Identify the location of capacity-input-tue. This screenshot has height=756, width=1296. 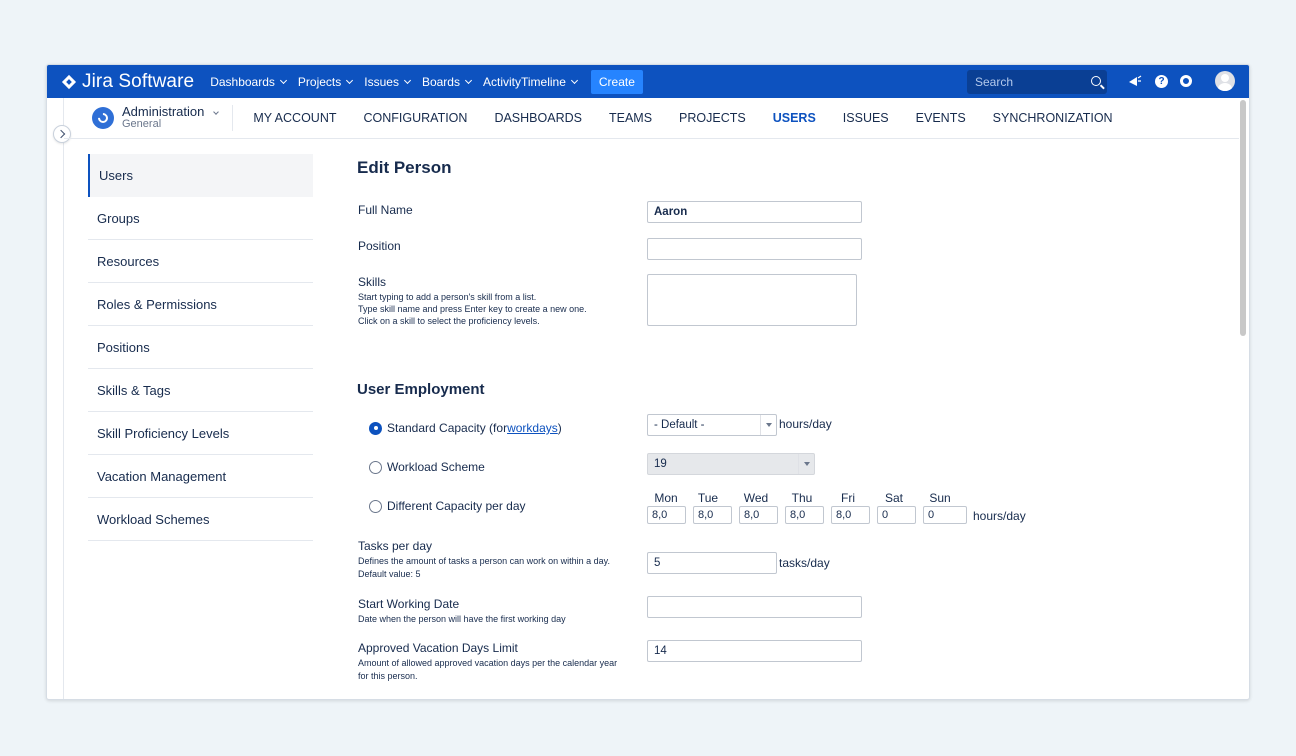
(712, 515).